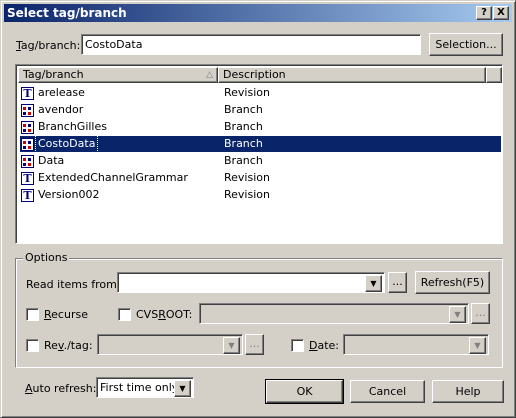 The height and width of the screenshot is (418, 516). I want to click on auto-refresh-select: First time only ▼, so click(145, 387).